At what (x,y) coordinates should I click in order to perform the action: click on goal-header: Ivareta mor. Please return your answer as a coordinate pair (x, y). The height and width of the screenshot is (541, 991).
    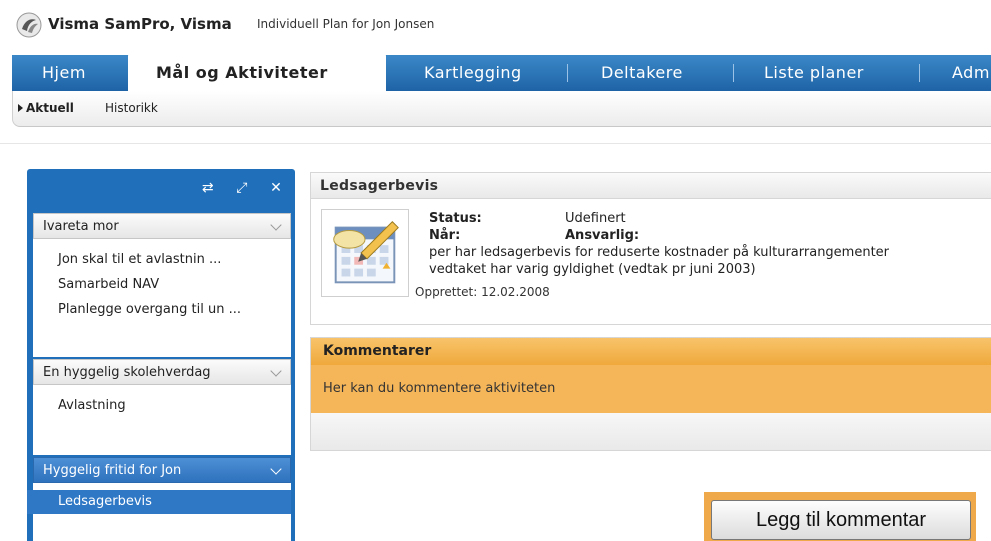
    Looking at the image, I should click on (162, 226).